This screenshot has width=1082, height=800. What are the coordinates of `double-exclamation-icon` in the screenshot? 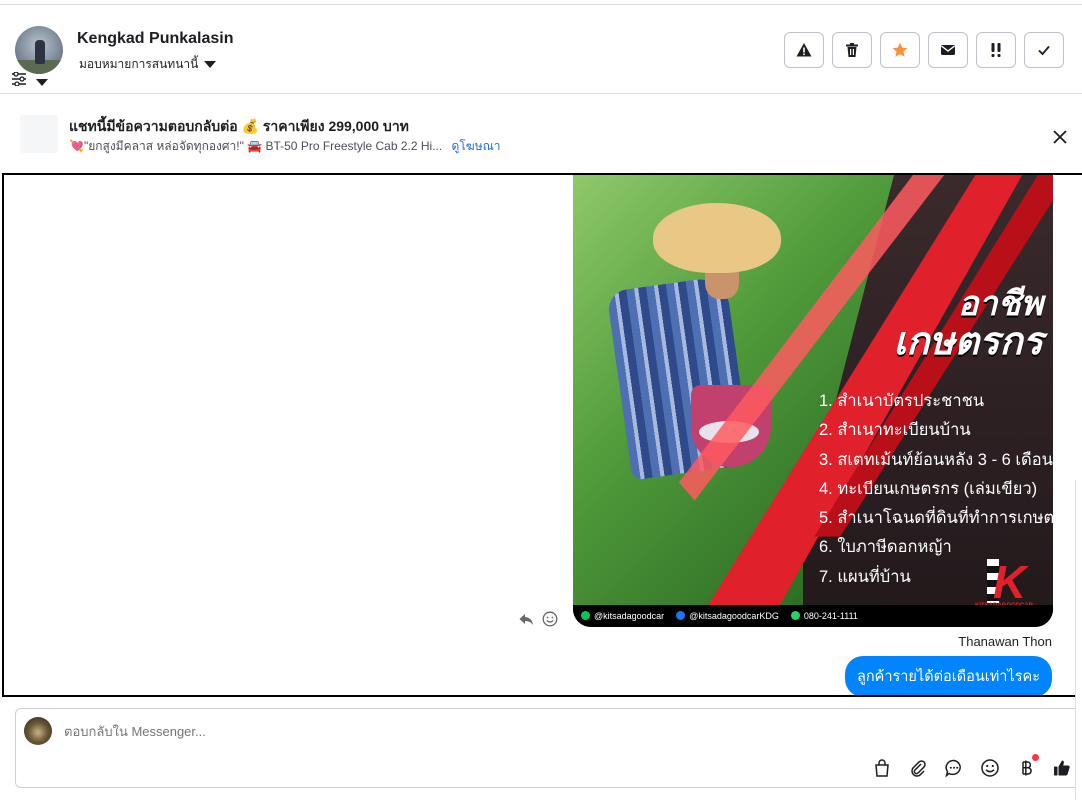 It's located at (996, 50).